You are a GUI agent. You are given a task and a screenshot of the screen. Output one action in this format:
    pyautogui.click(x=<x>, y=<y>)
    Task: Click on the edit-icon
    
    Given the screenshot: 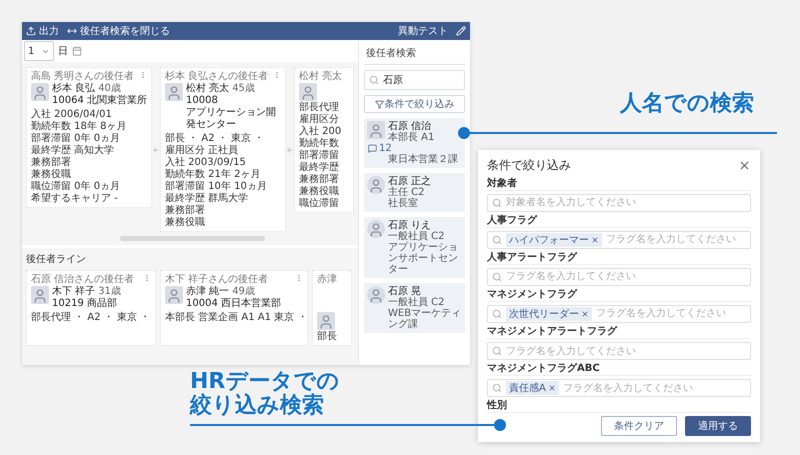 What is the action you would take?
    pyautogui.click(x=461, y=31)
    